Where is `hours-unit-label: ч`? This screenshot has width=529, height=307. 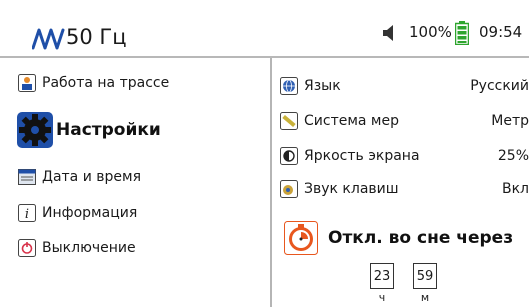
hours-unit-label: ч is located at coordinates (382, 297).